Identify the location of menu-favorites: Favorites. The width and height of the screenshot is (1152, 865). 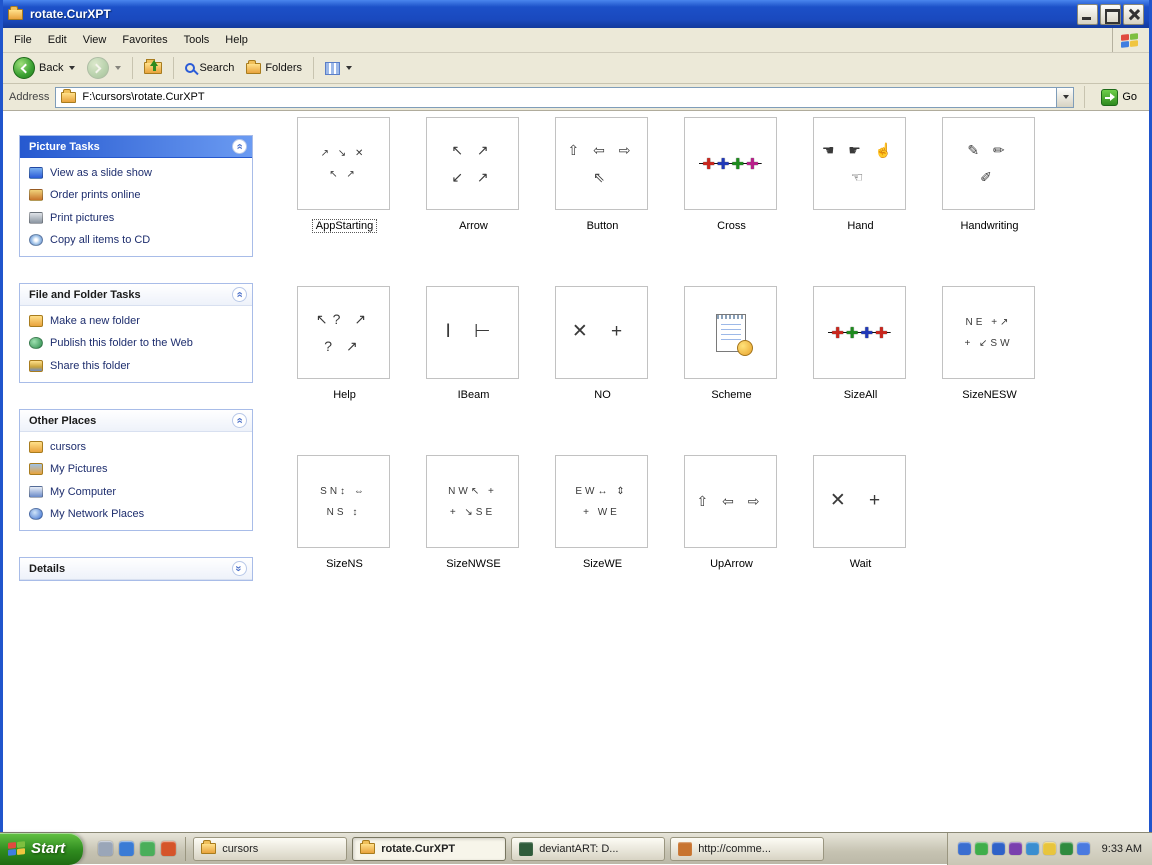
(144, 40).